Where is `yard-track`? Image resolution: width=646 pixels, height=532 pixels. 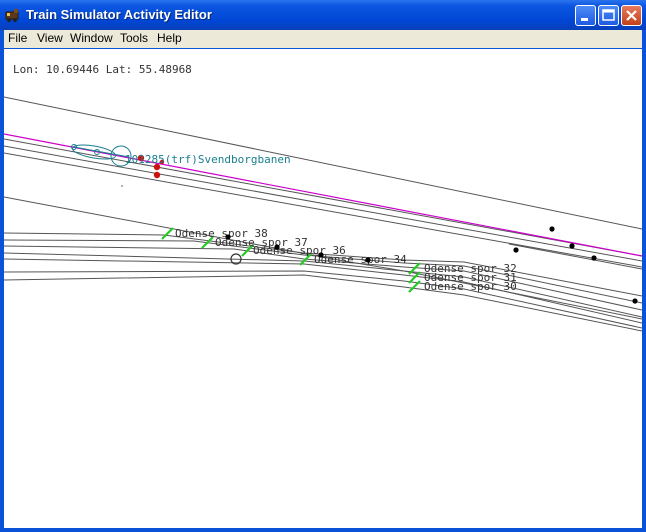
yard-track is located at coordinates (323, 291).